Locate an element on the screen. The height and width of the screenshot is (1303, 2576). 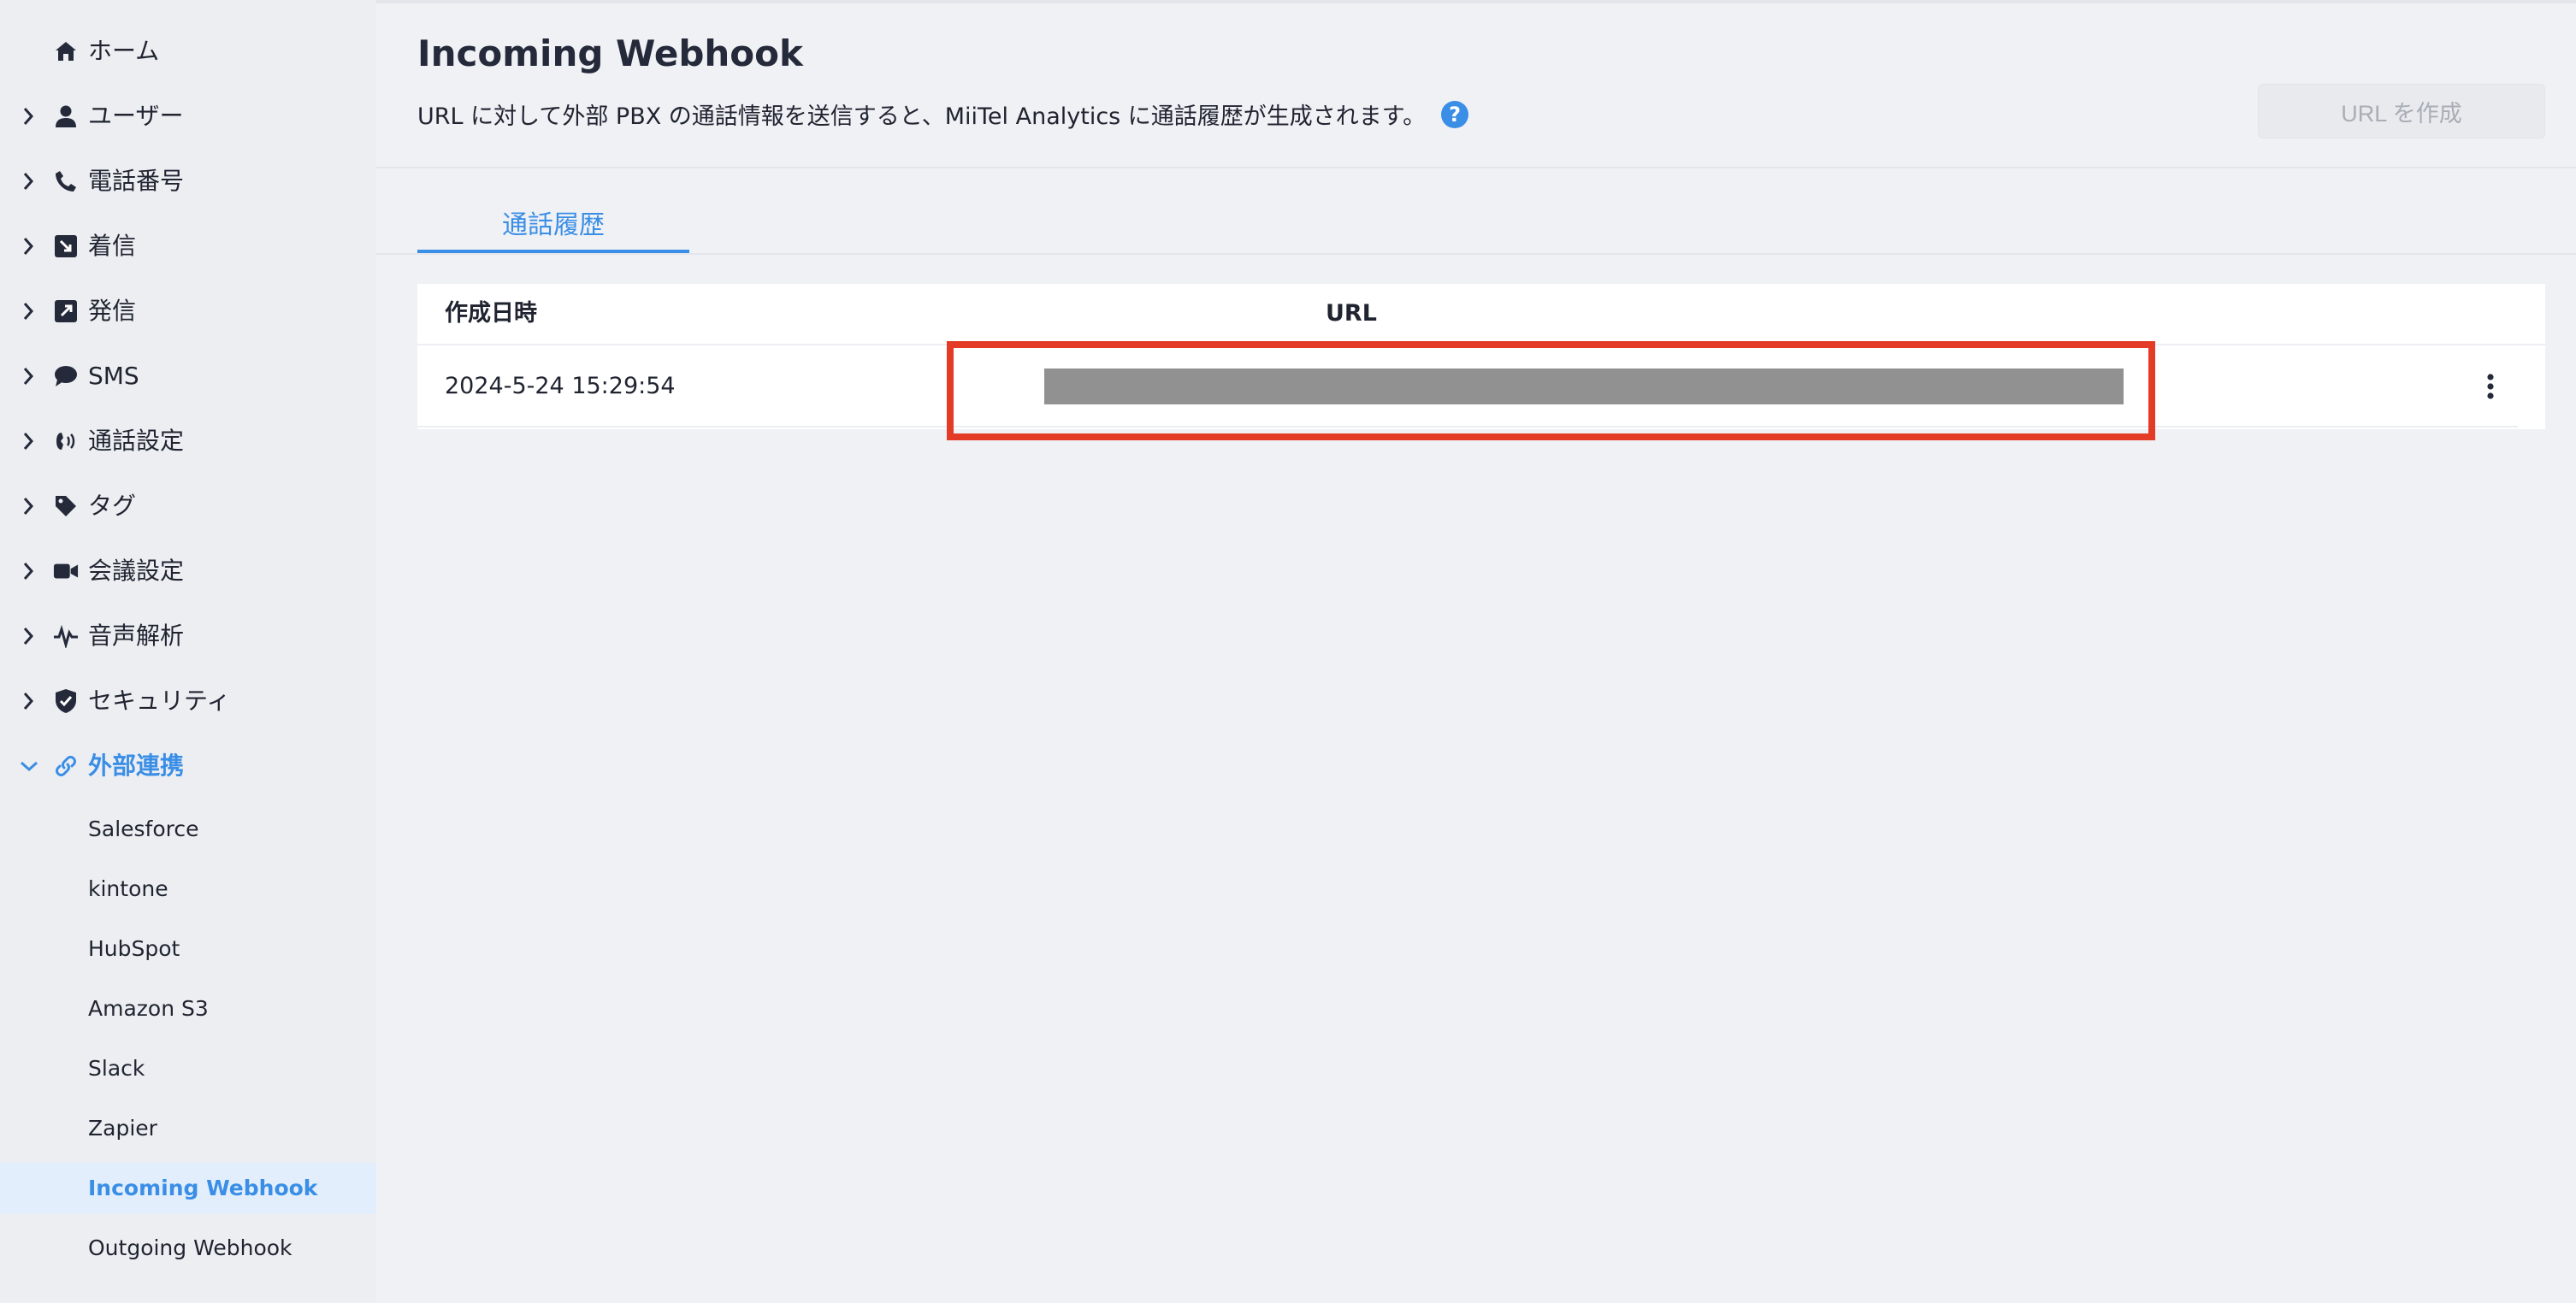
waveform-icon is located at coordinates (66, 636).